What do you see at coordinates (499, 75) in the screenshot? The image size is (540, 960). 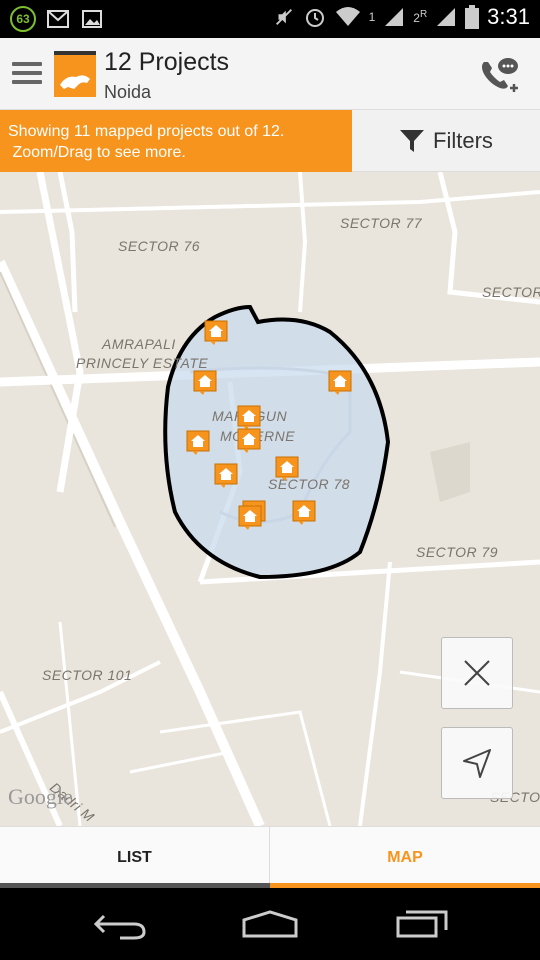 I see `call-request-icon` at bounding box center [499, 75].